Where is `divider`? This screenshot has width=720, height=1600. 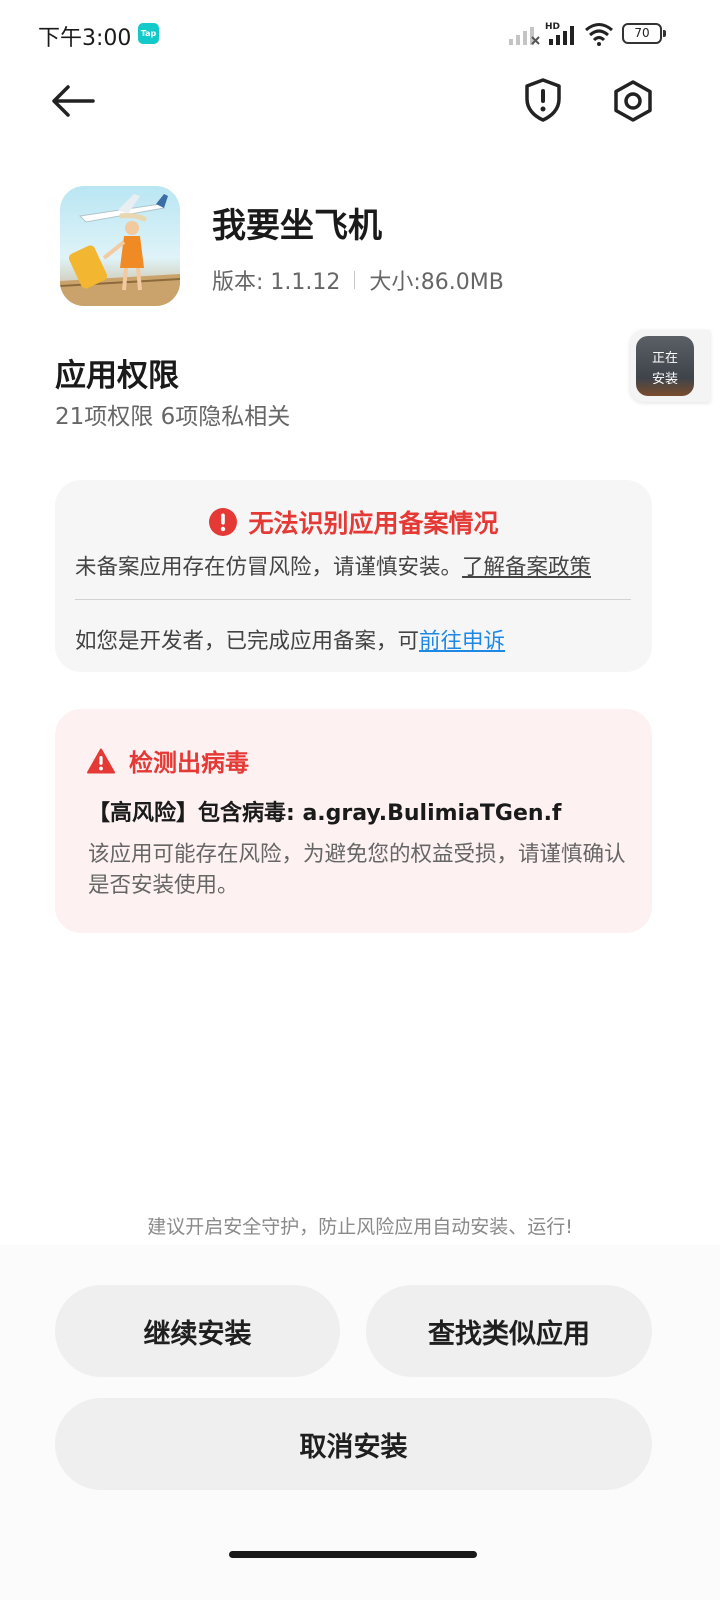
divider is located at coordinates (353, 599).